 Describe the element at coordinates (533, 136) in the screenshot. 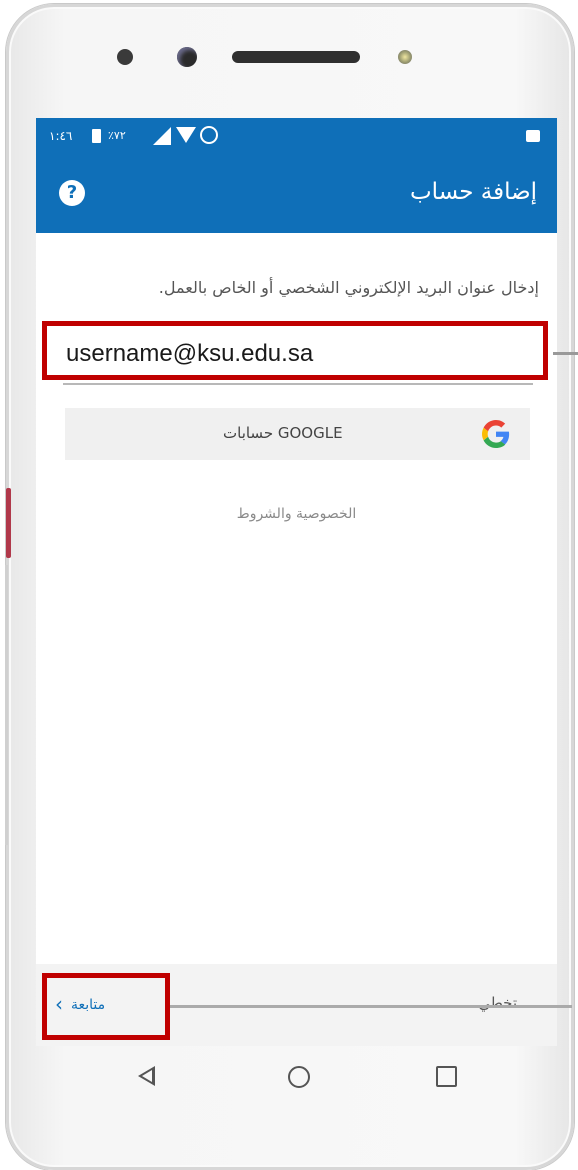

I see `photo-icon` at that location.